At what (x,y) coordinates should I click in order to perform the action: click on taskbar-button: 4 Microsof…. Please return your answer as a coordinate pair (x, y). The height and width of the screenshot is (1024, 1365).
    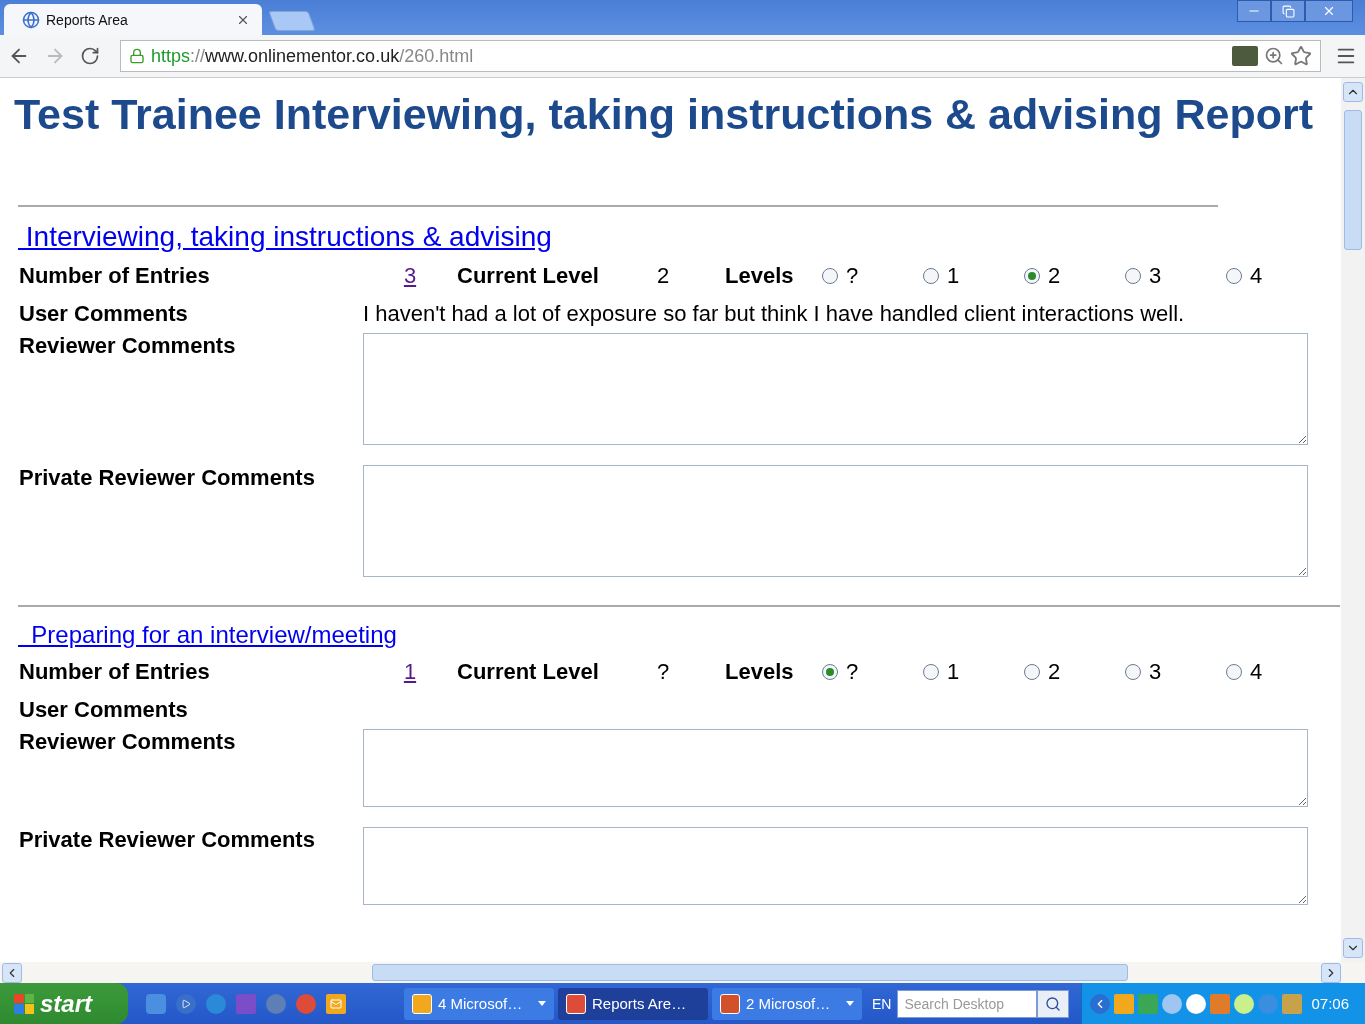
    Looking at the image, I should click on (479, 1003).